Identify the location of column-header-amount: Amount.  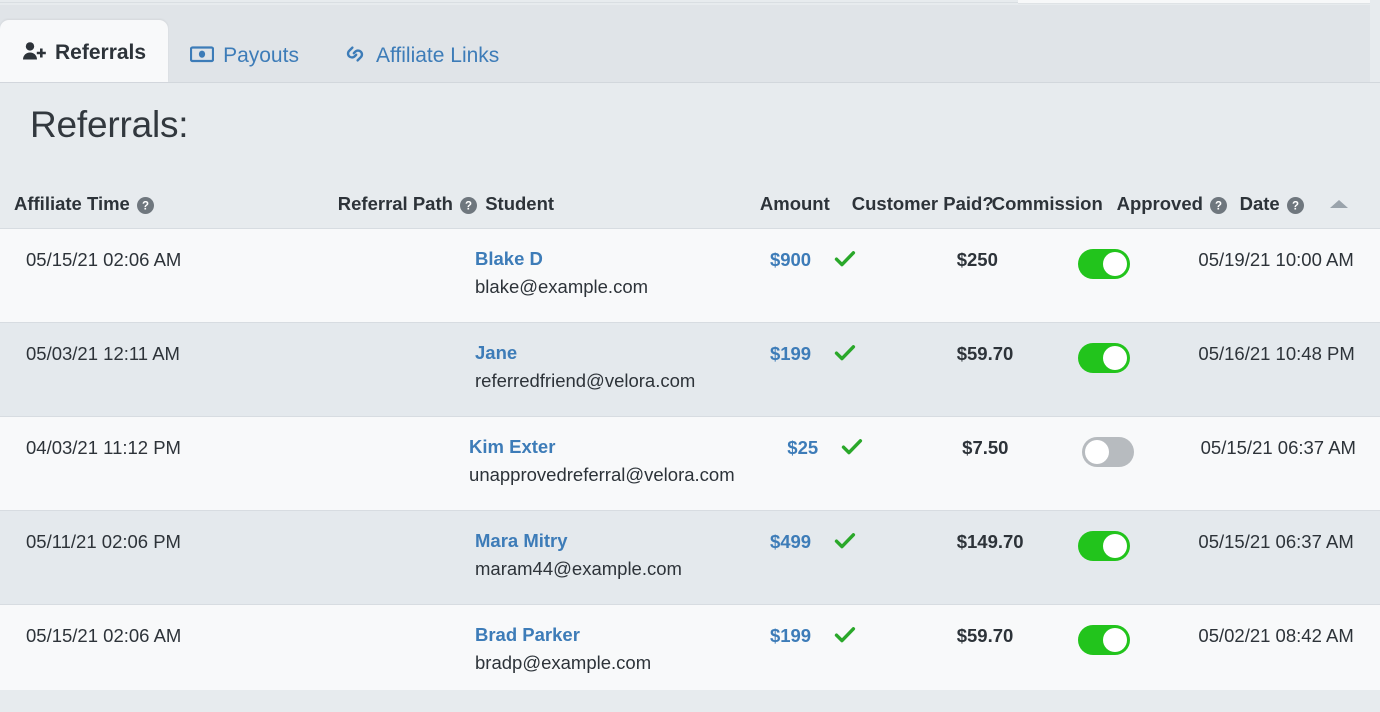
(786, 204).